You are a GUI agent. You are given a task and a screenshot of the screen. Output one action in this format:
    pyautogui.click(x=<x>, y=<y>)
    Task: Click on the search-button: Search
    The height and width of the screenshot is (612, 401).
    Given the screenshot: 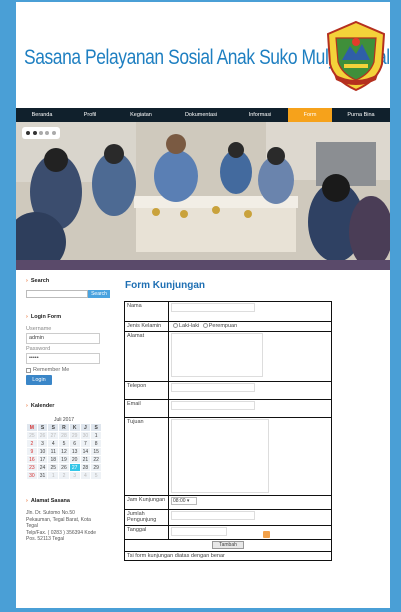 What is the action you would take?
    pyautogui.click(x=99, y=294)
    